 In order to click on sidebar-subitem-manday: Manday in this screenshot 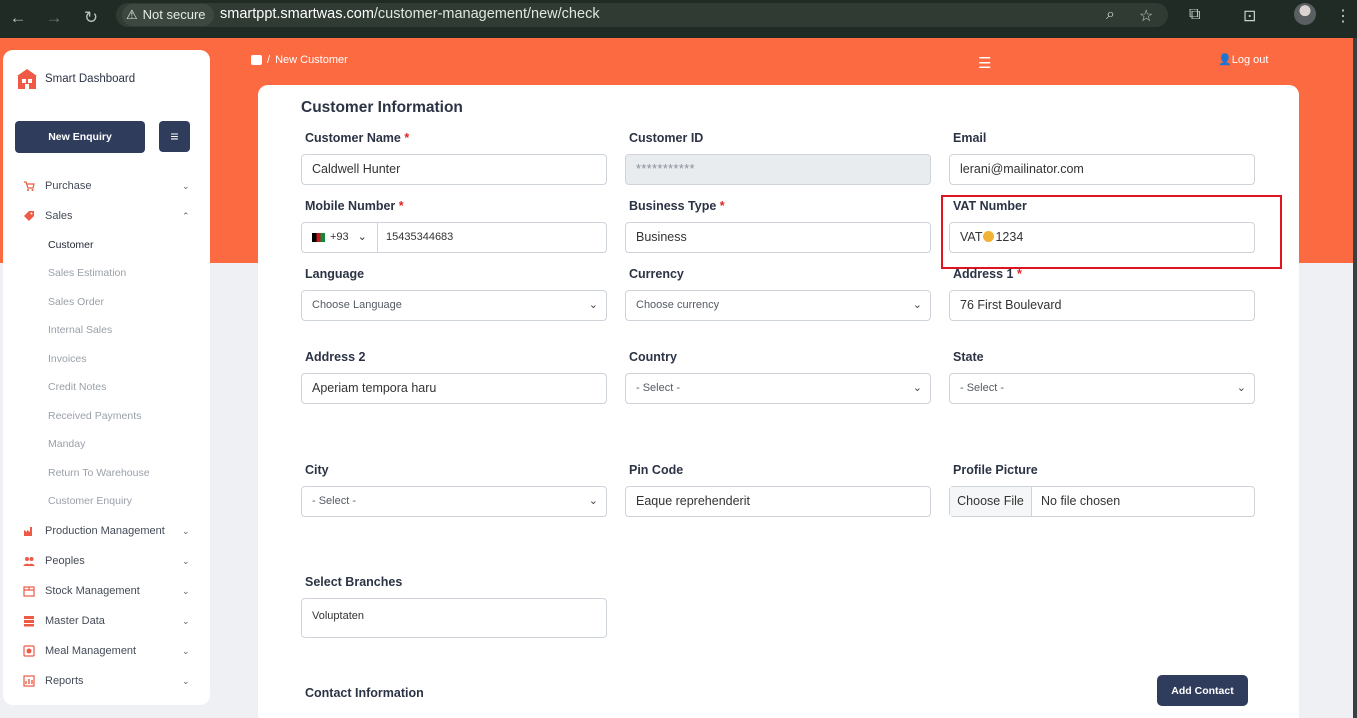, I will do `click(66, 444)`.